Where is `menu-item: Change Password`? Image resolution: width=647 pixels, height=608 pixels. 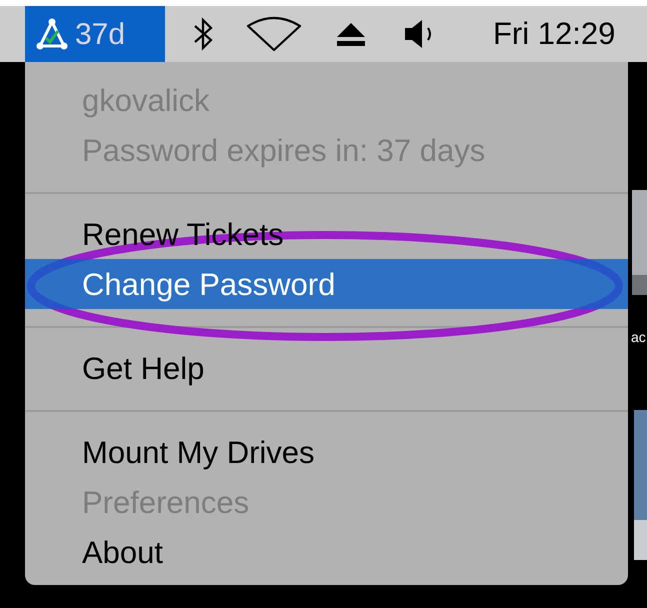
menu-item: Change Password is located at coordinates (326, 284).